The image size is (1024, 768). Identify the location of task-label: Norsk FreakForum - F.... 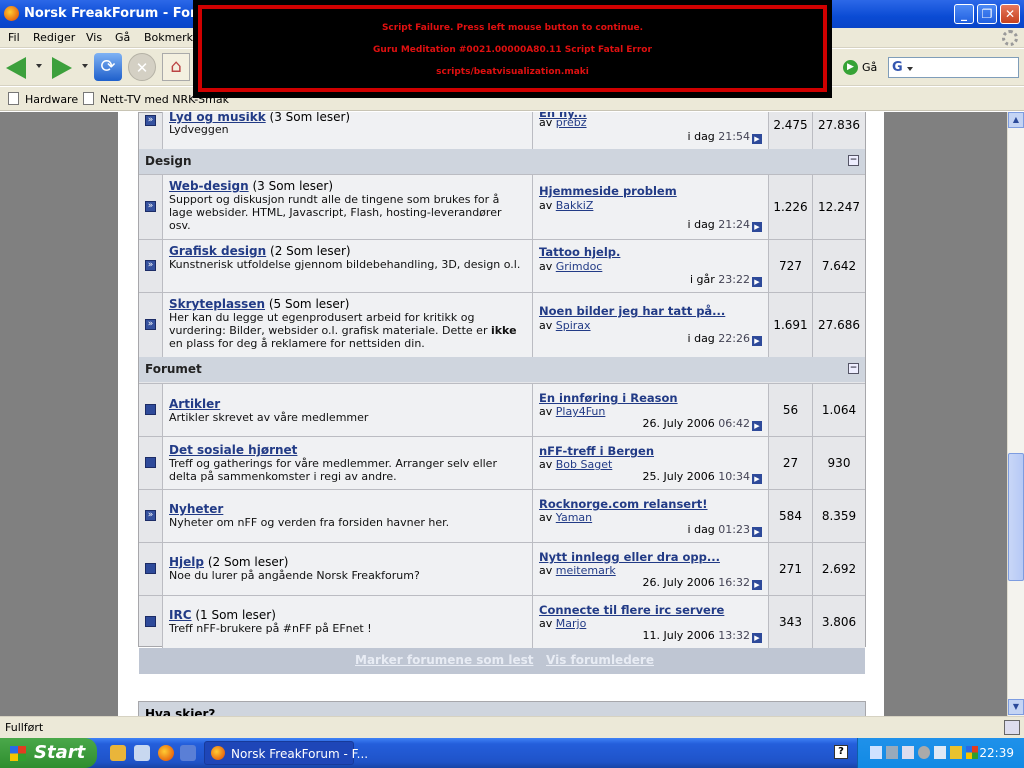
(300, 754).